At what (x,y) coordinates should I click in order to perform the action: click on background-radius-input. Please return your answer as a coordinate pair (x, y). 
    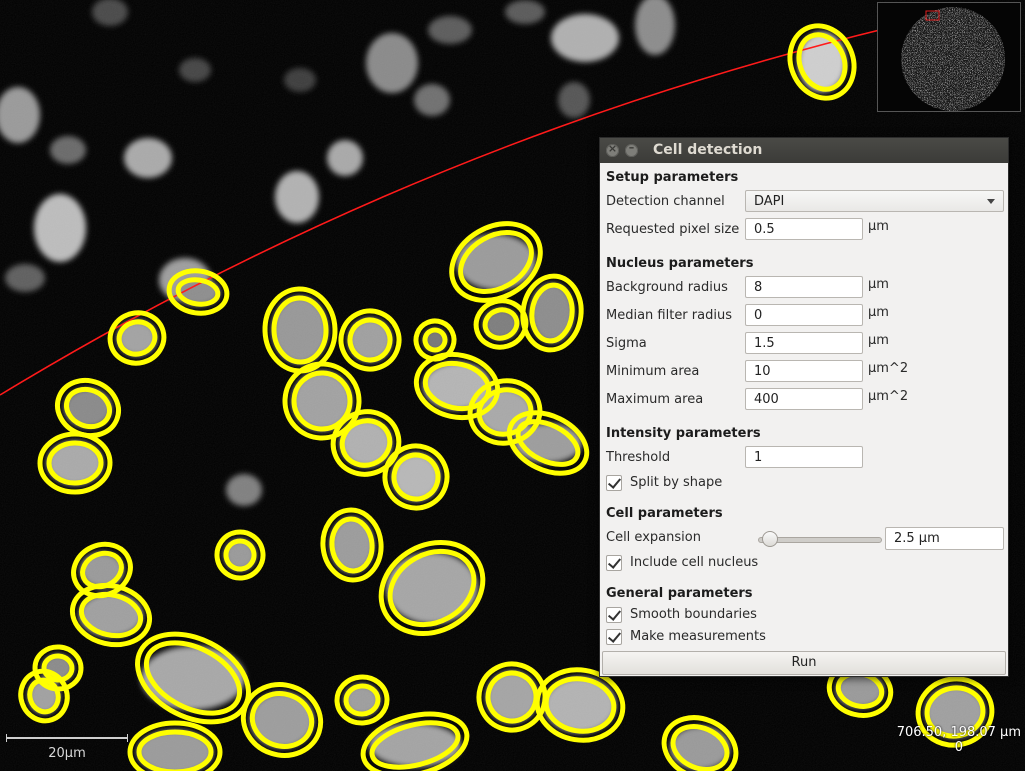
    Looking at the image, I should click on (804, 287).